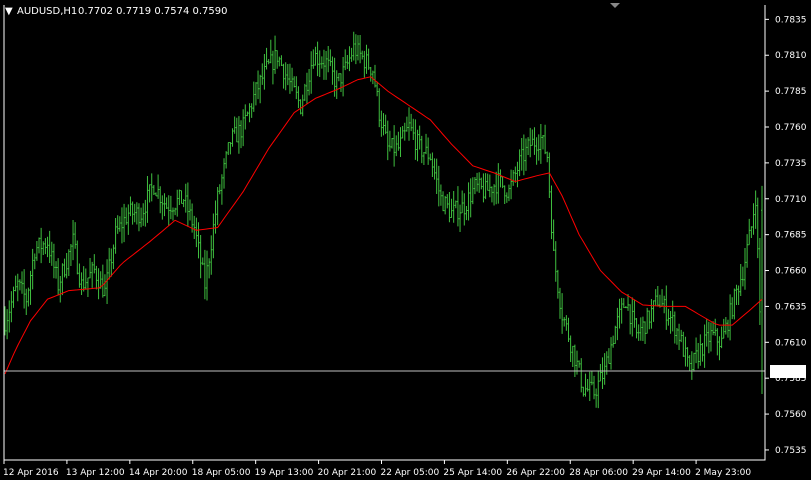 The width and height of the screenshot is (811, 480). Describe the element at coordinates (9, 11) in the screenshot. I see `chart-menu-icon: ▼` at that location.